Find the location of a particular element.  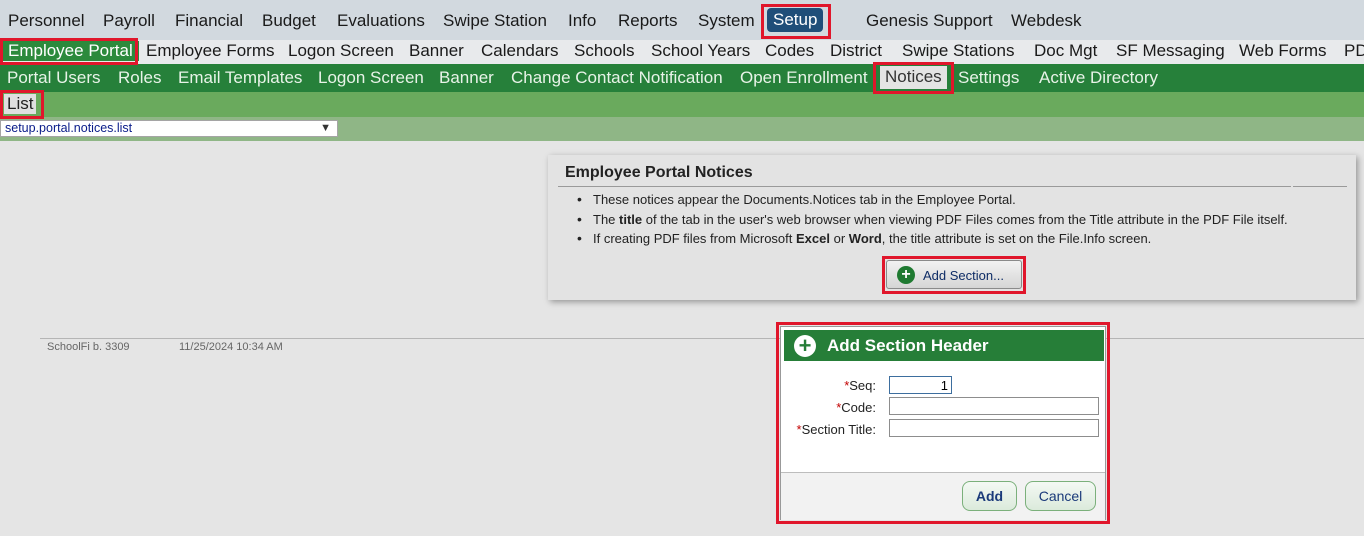

code-input is located at coordinates (994, 406).